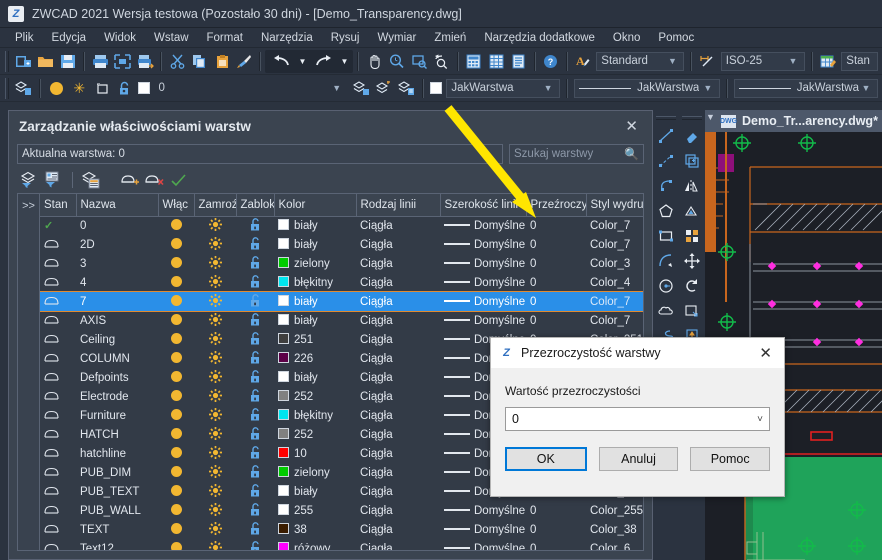  What do you see at coordinates (666, 185) in the screenshot?
I see `polyline-icon` at bounding box center [666, 185].